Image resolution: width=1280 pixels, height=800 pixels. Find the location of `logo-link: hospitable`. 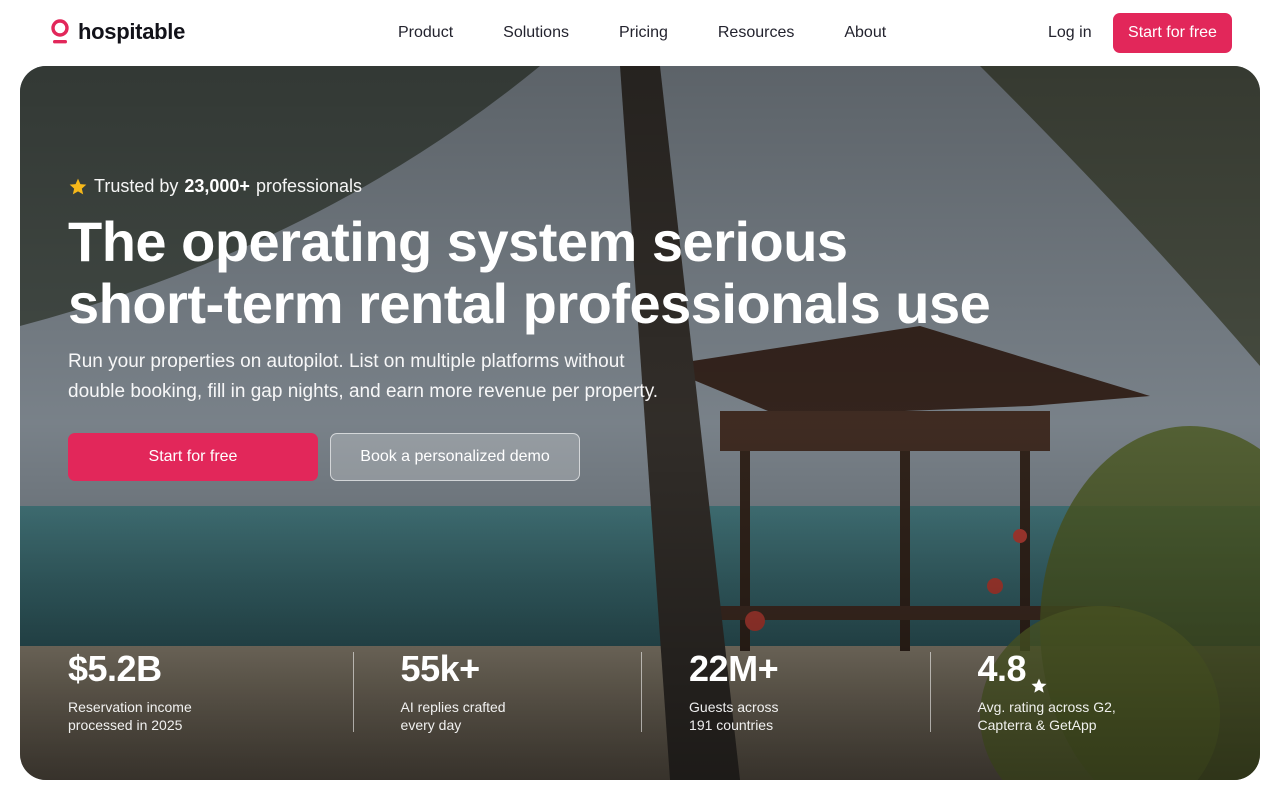

logo-link: hospitable is located at coordinates (117, 32).